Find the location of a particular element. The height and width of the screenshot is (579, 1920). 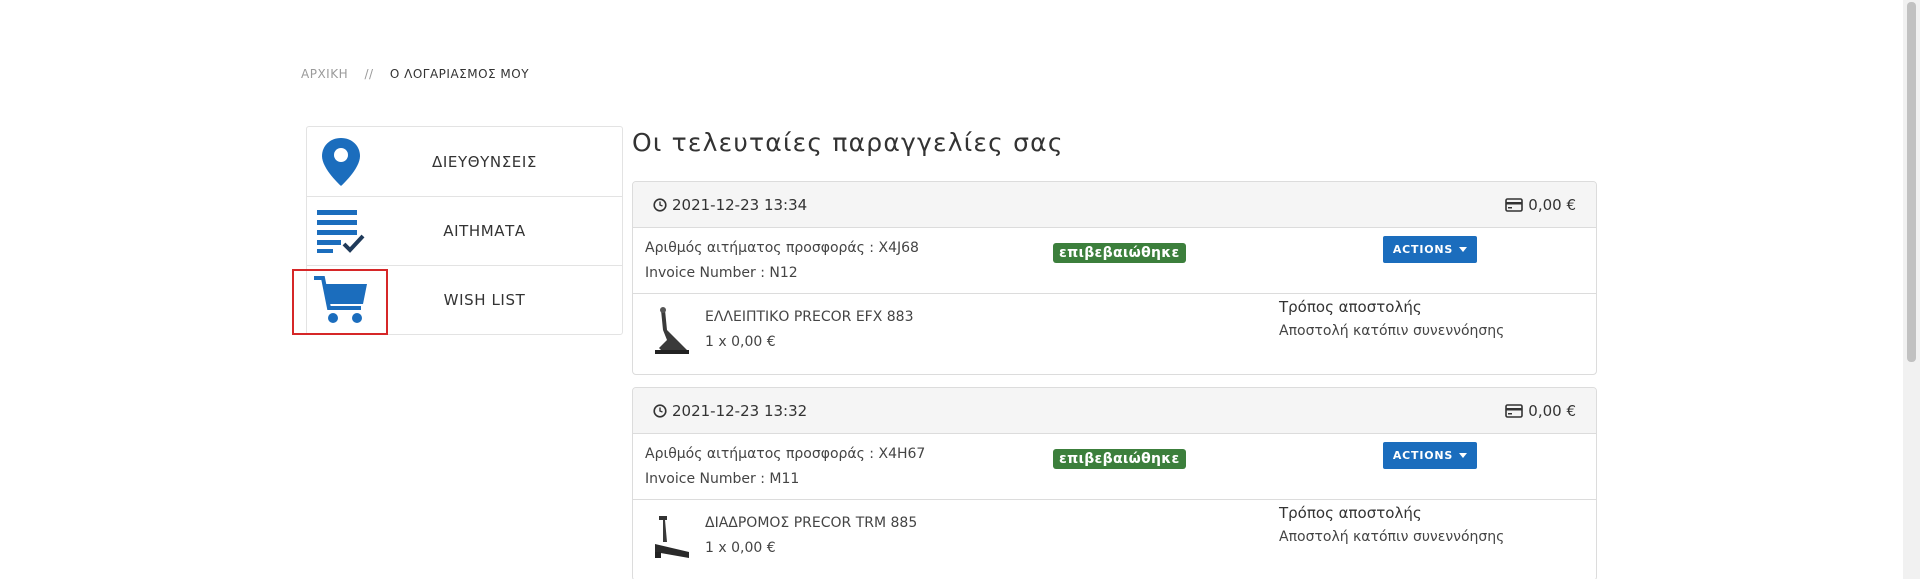

invoice-number: Invoice Number : Ν12 is located at coordinates (721, 273).